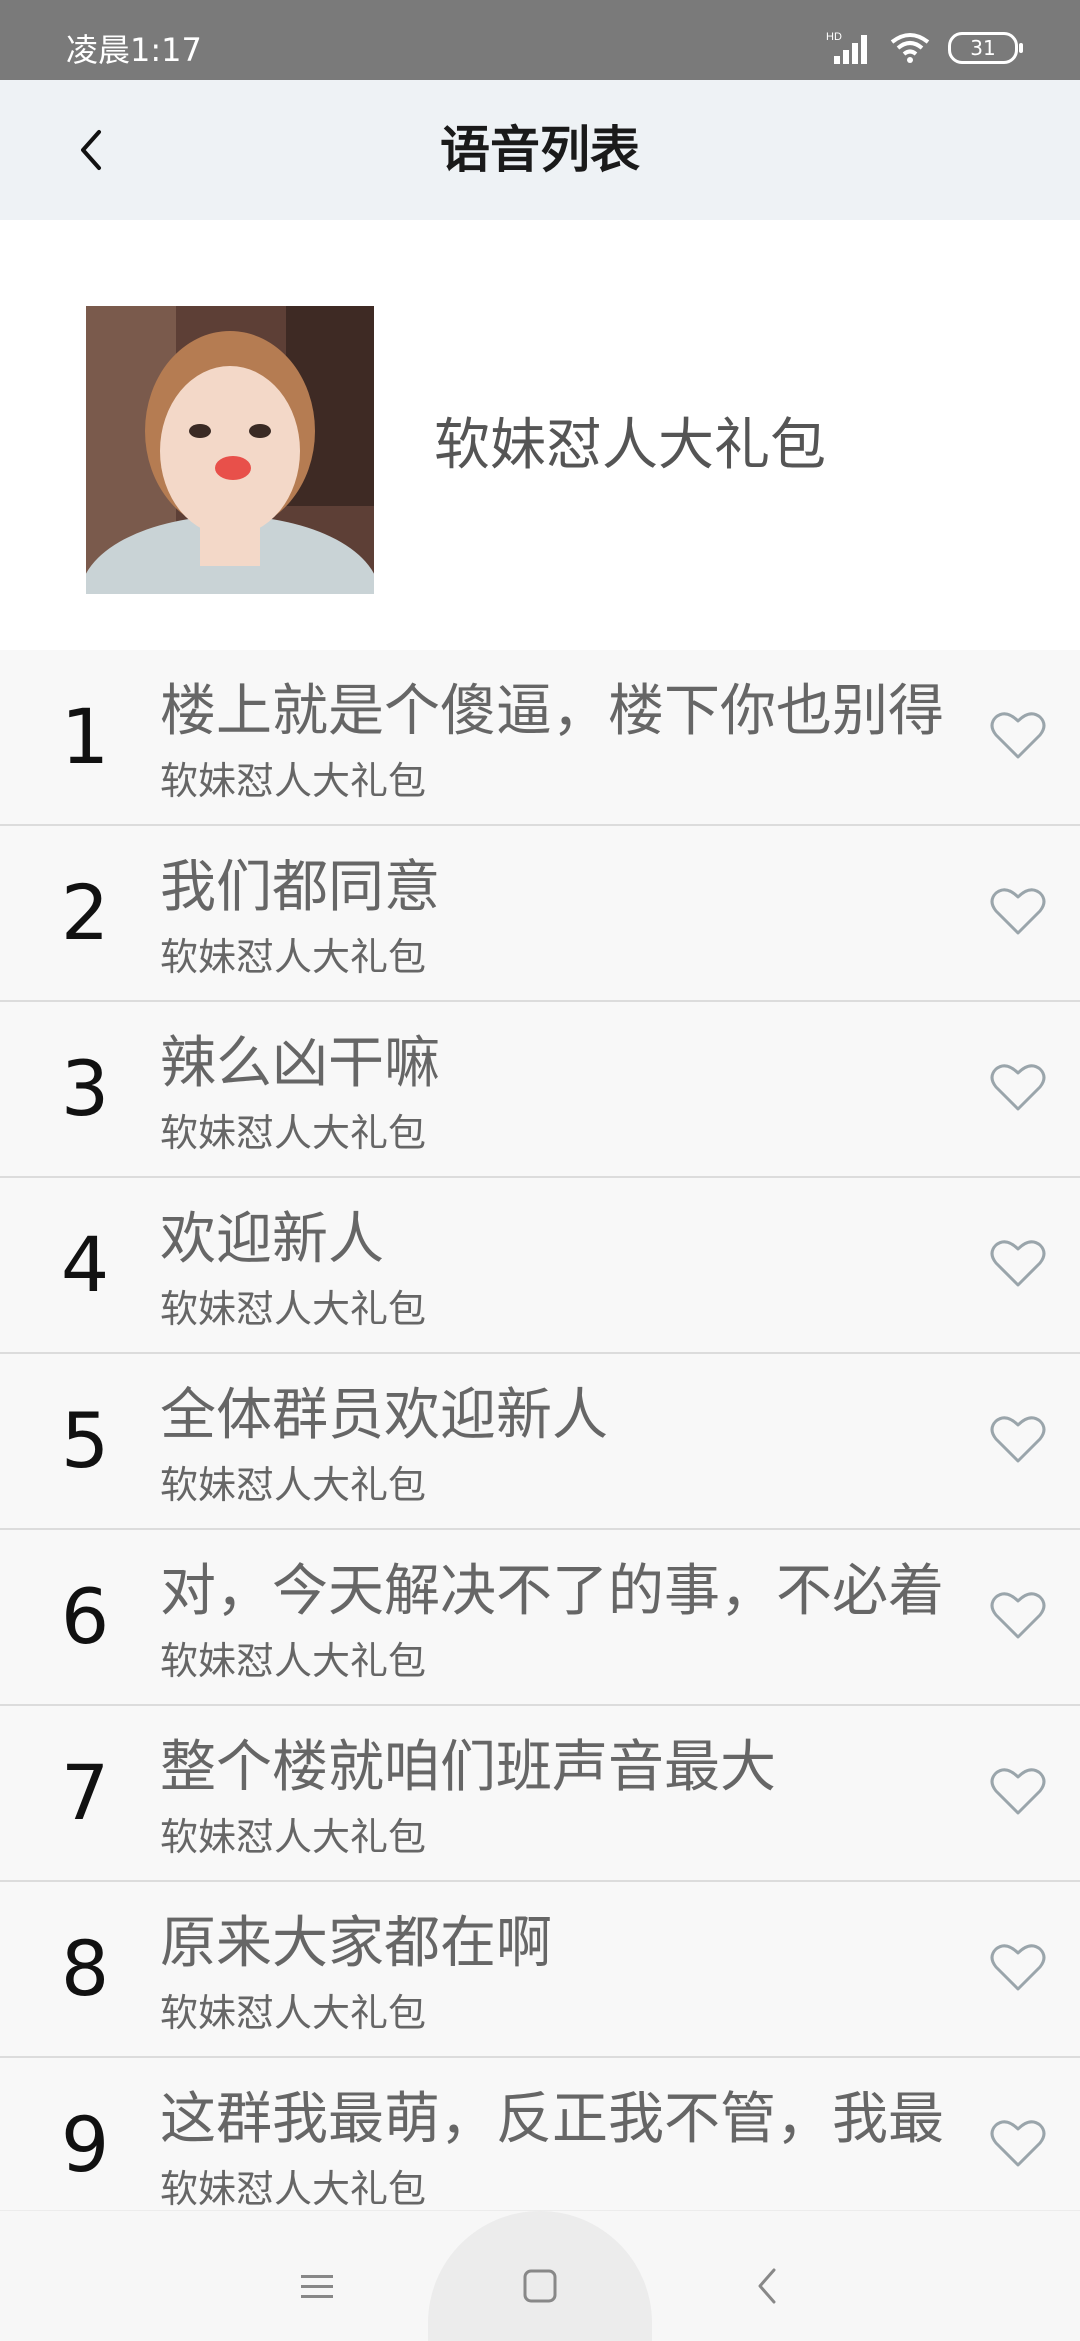 The height and width of the screenshot is (2341, 1080). What do you see at coordinates (85, 912) in the screenshot?
I see `item-number: 2` at bounding box center [85, 912].